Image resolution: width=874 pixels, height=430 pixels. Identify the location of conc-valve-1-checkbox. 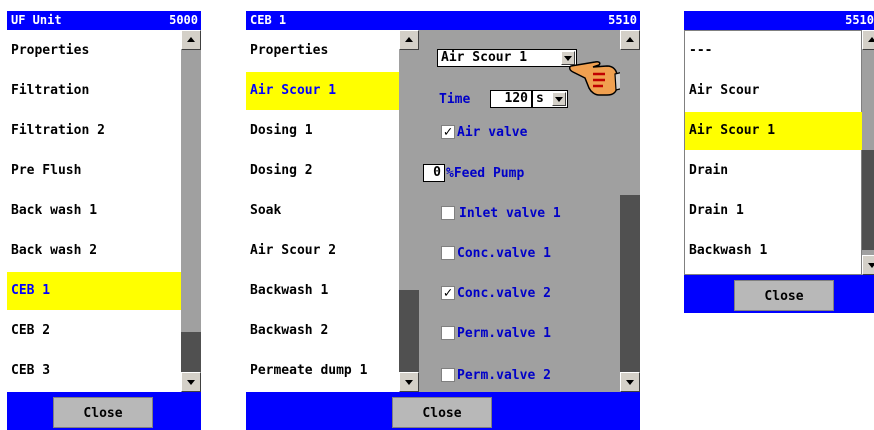
(448, 253).